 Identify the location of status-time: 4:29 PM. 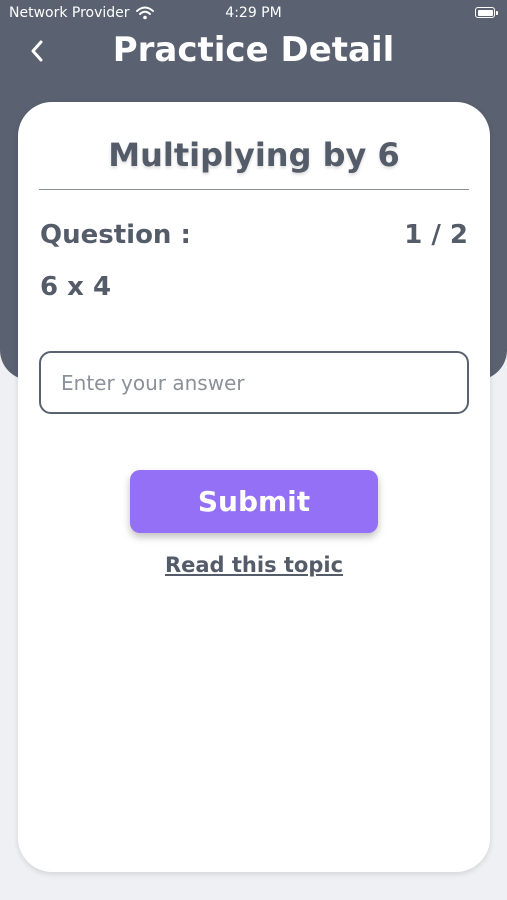
(253, 13).